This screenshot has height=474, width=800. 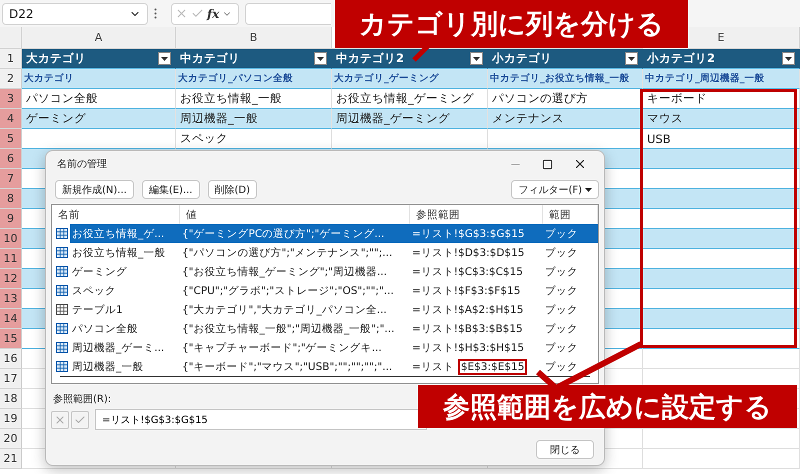 What do you see at coordinates (125, 290) in the screenshot?
I see `list-item-name: スペック` at bounding box center [125, 290].